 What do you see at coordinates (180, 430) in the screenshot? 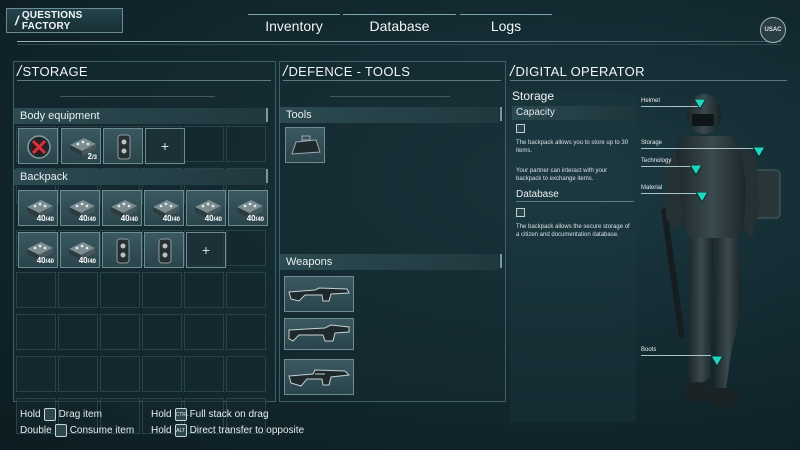
I see `alt-key-icon: ALT` at bounding box center [180, 430].